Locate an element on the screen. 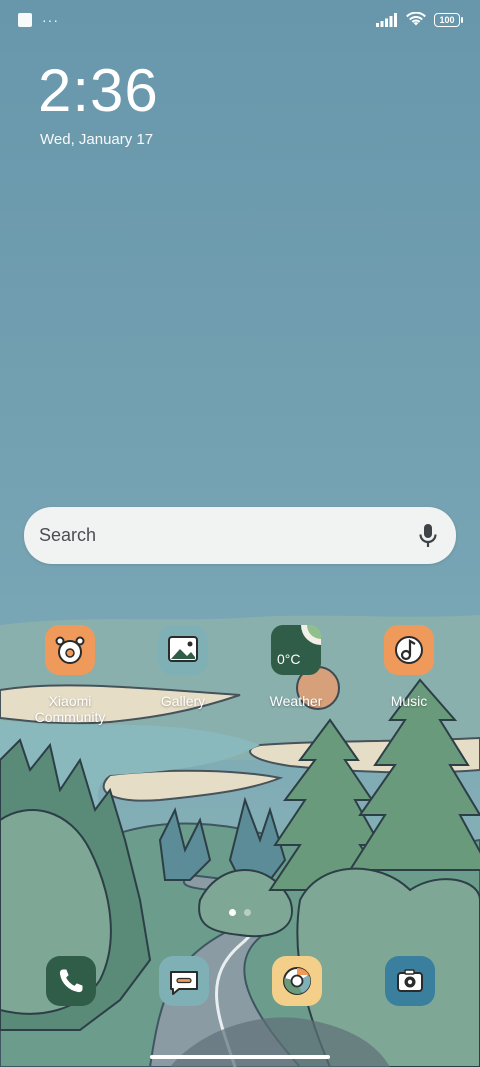 The width and height of the screenshot is (480, 1067). battery-level: 100 is located at coordinates (447, 19).